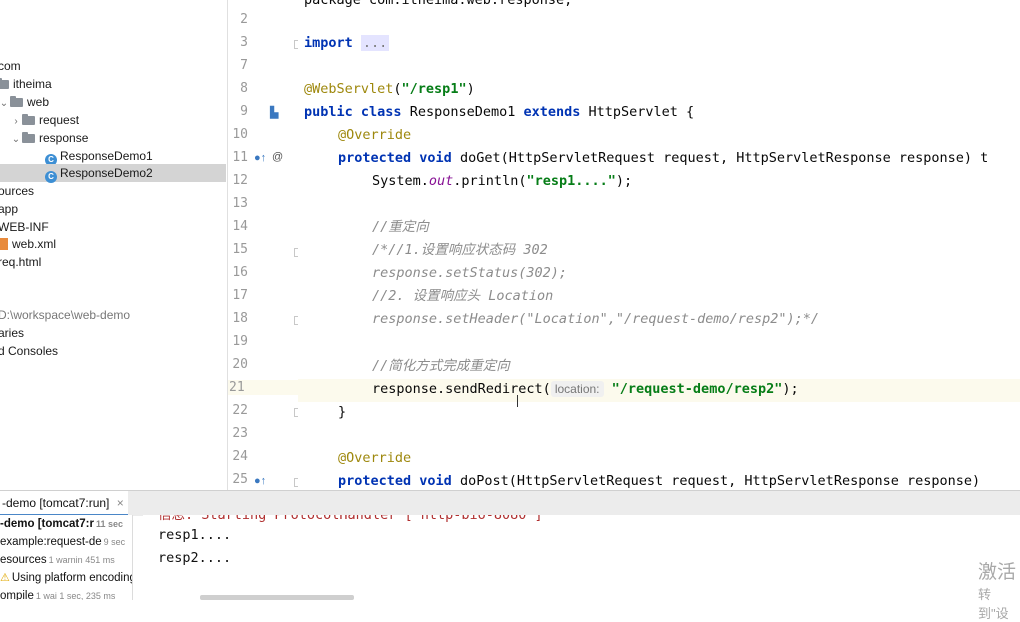 This screenshot has width=1020, height=622. Describe the element at coordinates (240, 272) in the screenshot. I see `line-number: 16` at that location.